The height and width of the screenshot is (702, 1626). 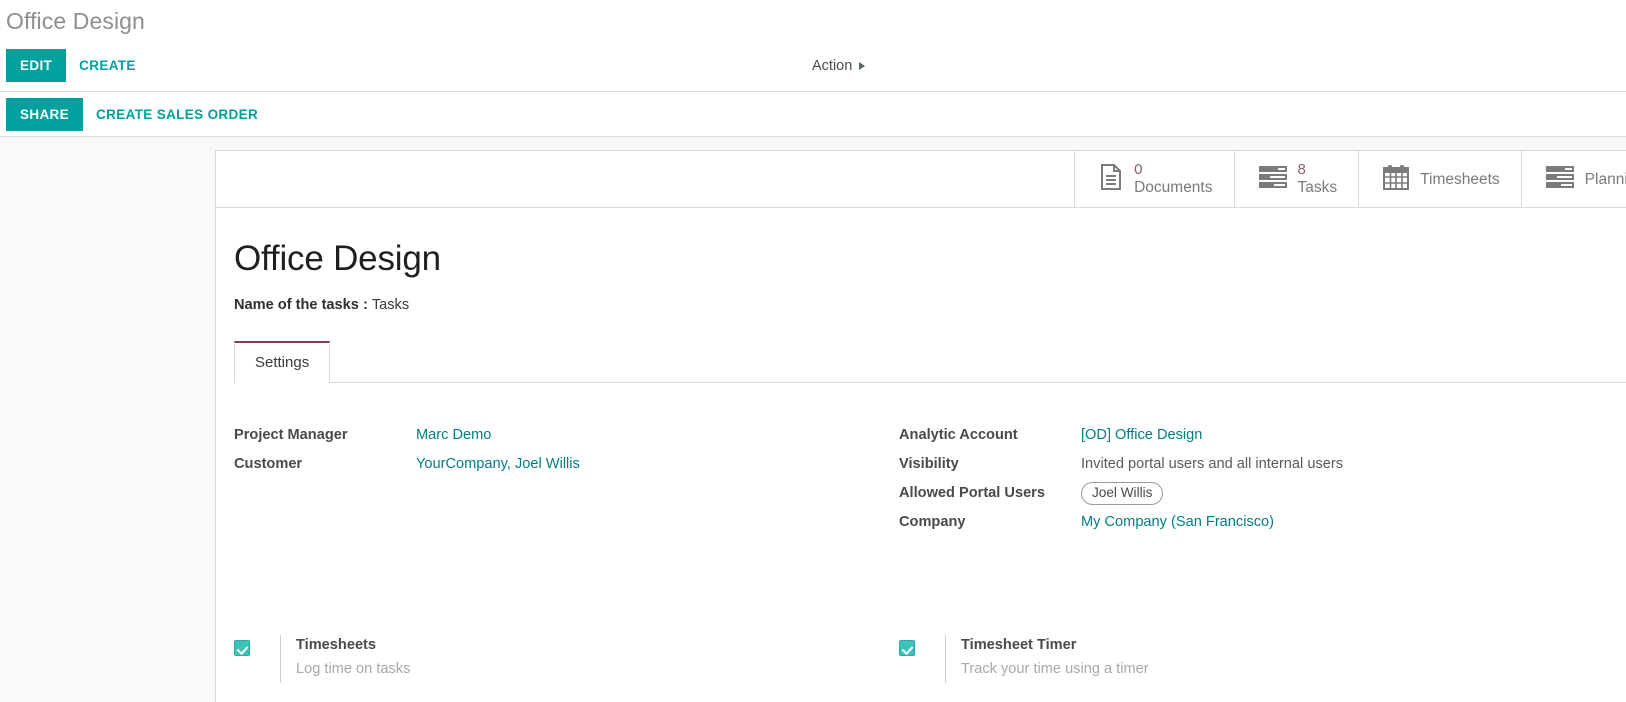 What do you see at coordinates (1272, 179) in the screenshot?
I see `tasks-list-icon` at bounding box center [1272, 179].